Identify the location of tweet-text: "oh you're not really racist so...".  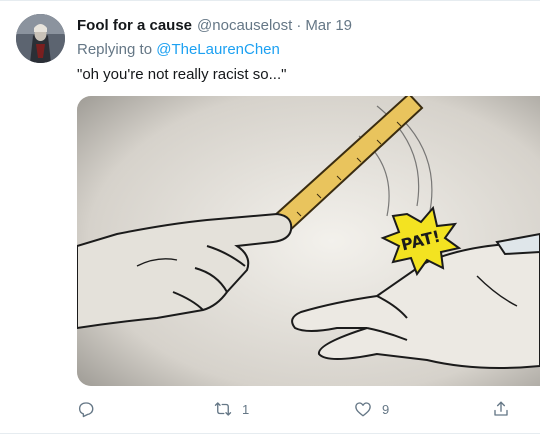
(182, 74).